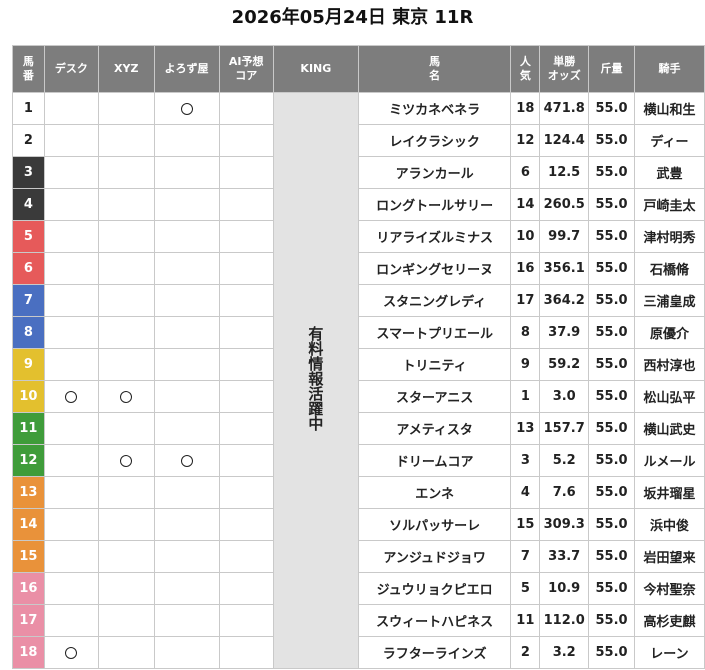  Describe the element at coordinates (28, 396) in the screenshot. I see `horse-number: 10` at that location.